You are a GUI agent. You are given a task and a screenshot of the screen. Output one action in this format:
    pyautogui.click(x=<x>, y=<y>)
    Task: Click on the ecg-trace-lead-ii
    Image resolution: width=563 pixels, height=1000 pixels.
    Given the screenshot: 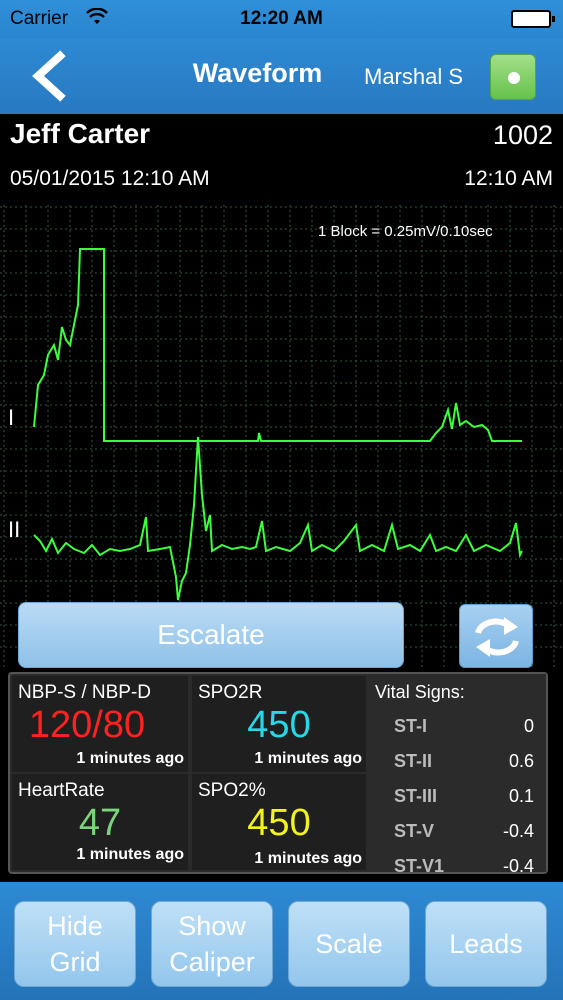 What is the action you would take?
    pyautogui.click(x=278, y=518)
    